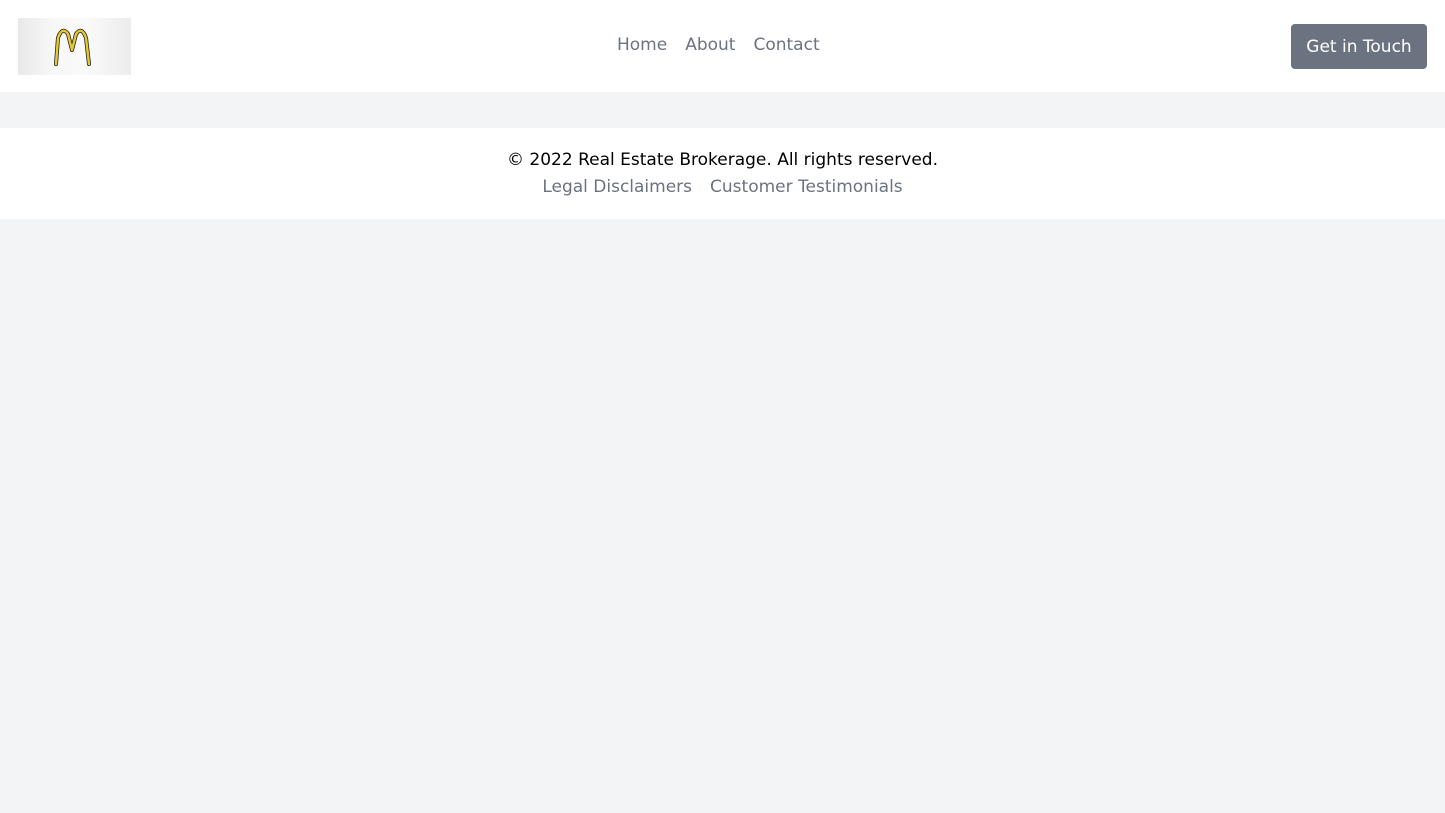  I want to click on get-in-touch-button: Get in Touch, so click(1359, 46).